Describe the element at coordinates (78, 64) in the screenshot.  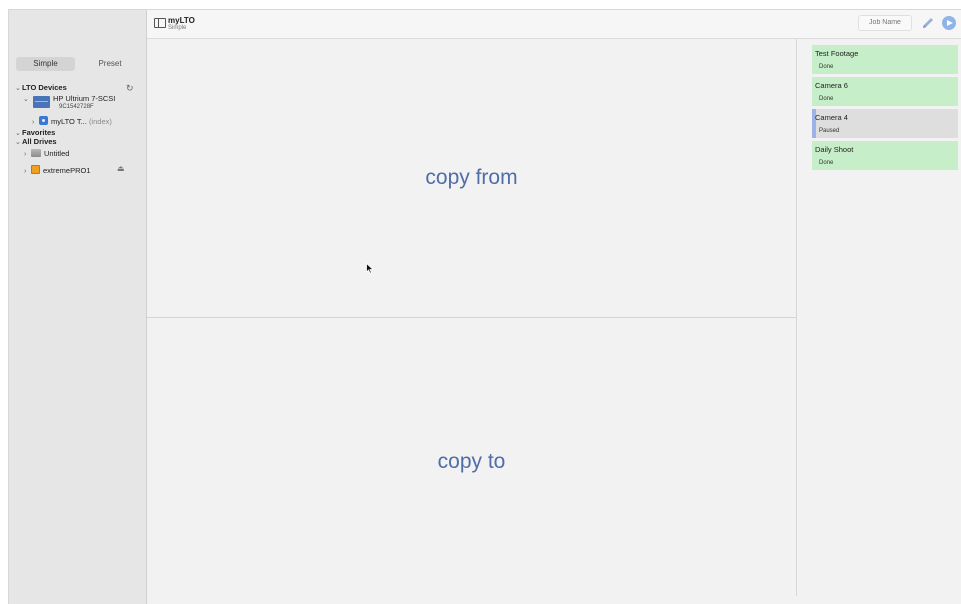
I see `mode-segmented-control: Simple Preset` at that location.